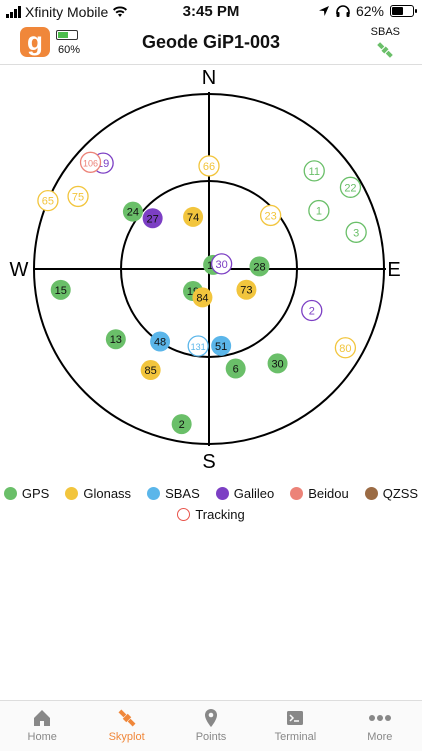 This screenshot has width=422, height=751. Describe the element at coordinates (107, 493) in the screenshot. I see `legend-label: Glonass` at that location.